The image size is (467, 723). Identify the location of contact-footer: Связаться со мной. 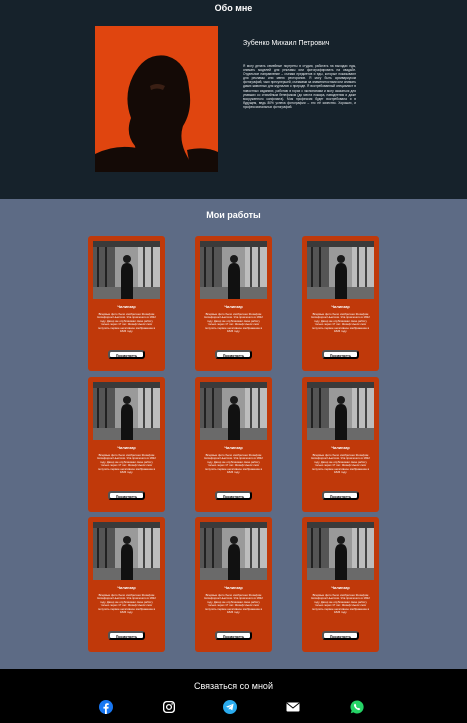
(233, 696).